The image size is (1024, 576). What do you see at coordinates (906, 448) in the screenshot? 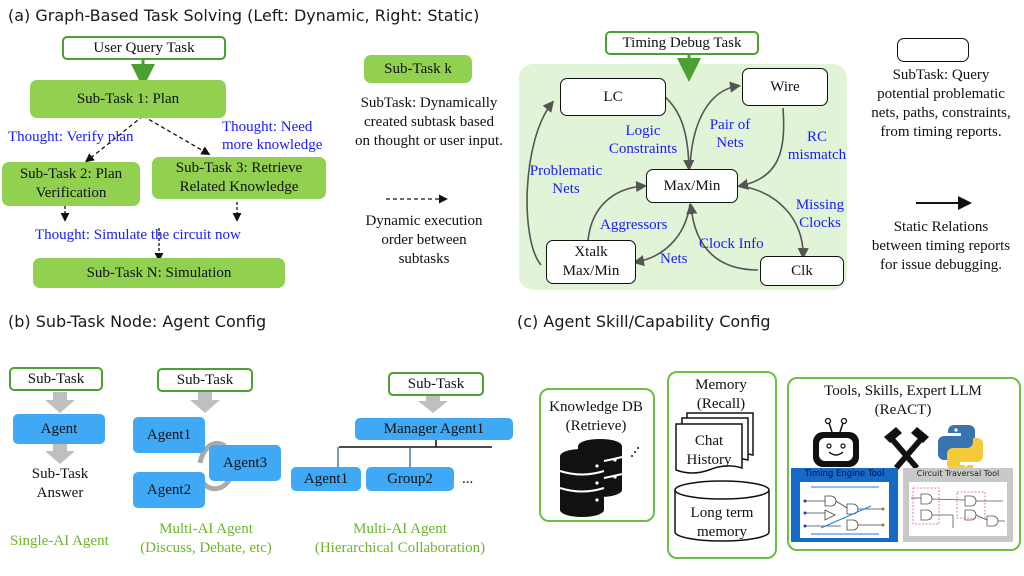
I see `hammers-icon` at bounding box center [906, 448].